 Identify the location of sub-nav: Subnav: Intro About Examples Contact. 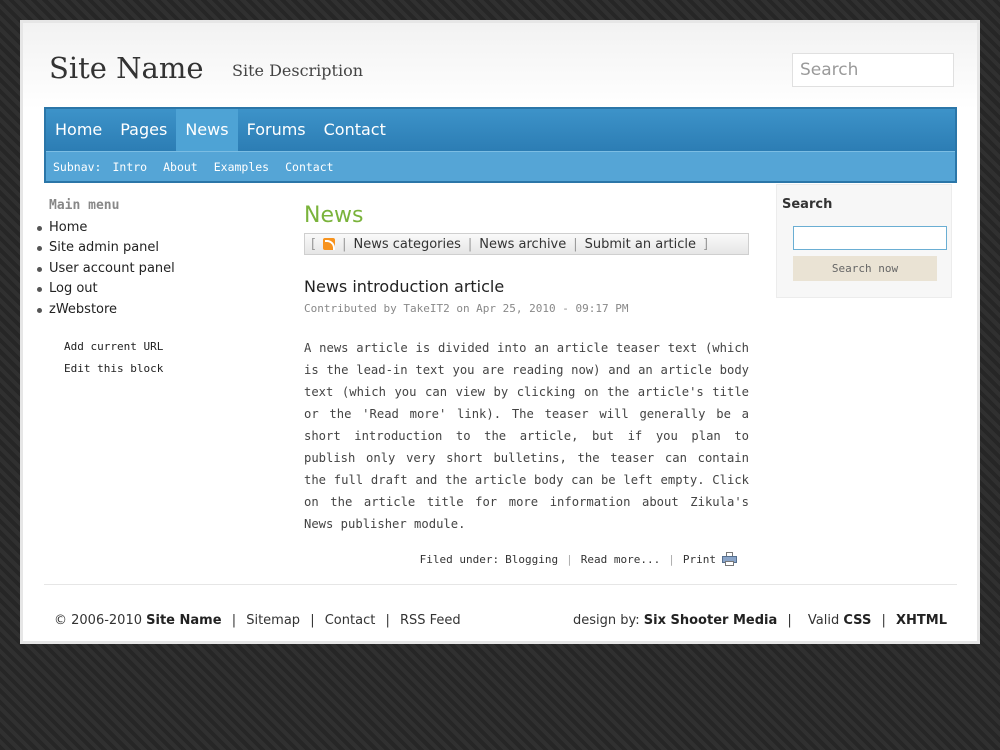
(500, 166).